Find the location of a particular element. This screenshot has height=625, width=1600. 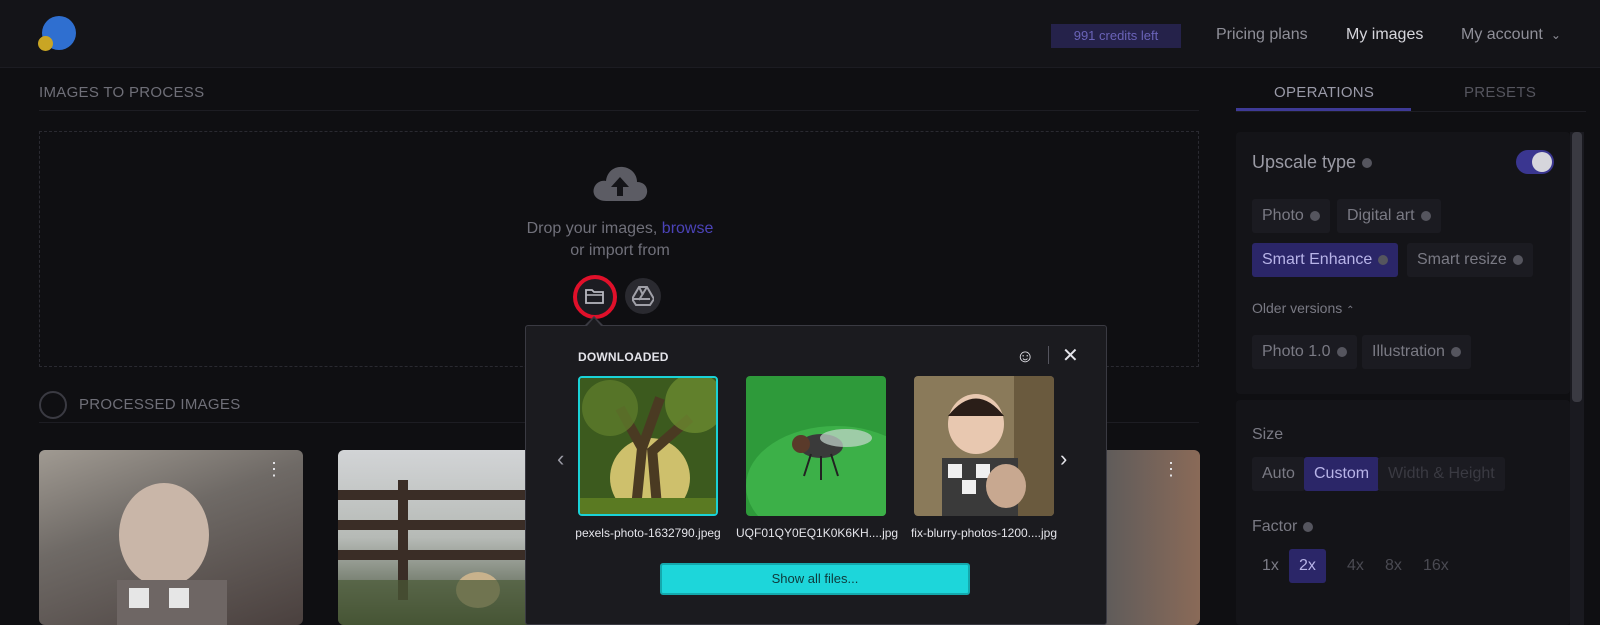

smiley-icon: ☺ is located at coordinates (1025, 356).